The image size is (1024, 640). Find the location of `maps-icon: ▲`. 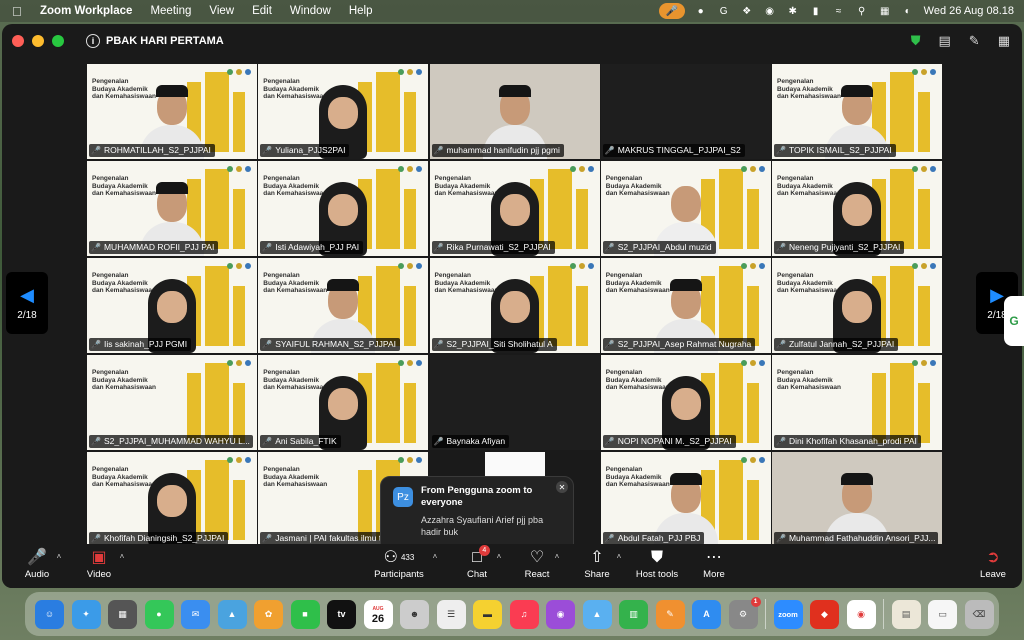

maps-icon: ▲ is located at coordinates (232, 614).